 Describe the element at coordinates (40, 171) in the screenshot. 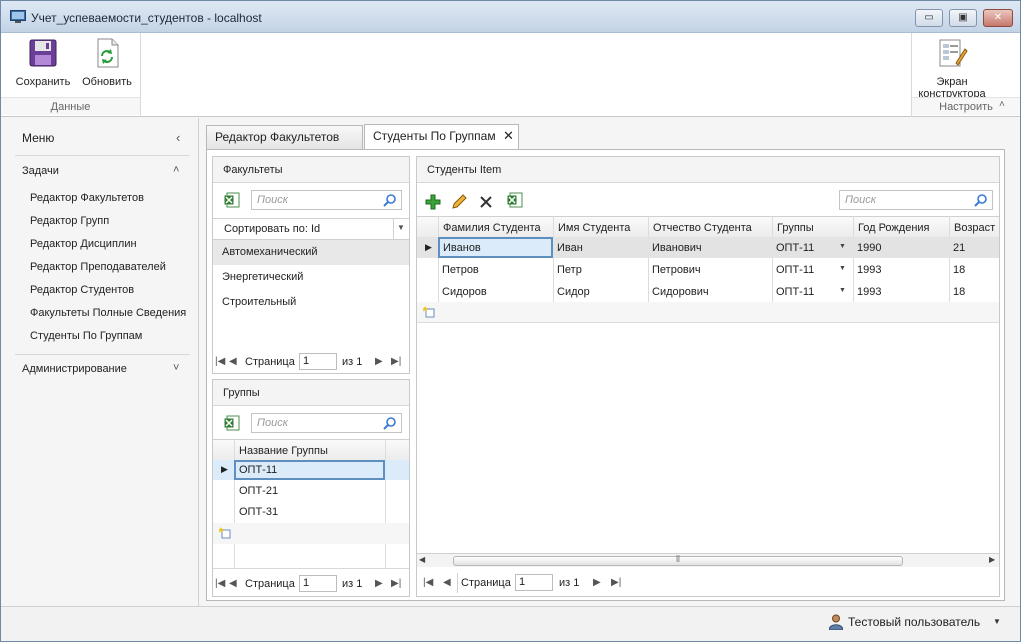

I see `tasks-header: Задачи` at that location.